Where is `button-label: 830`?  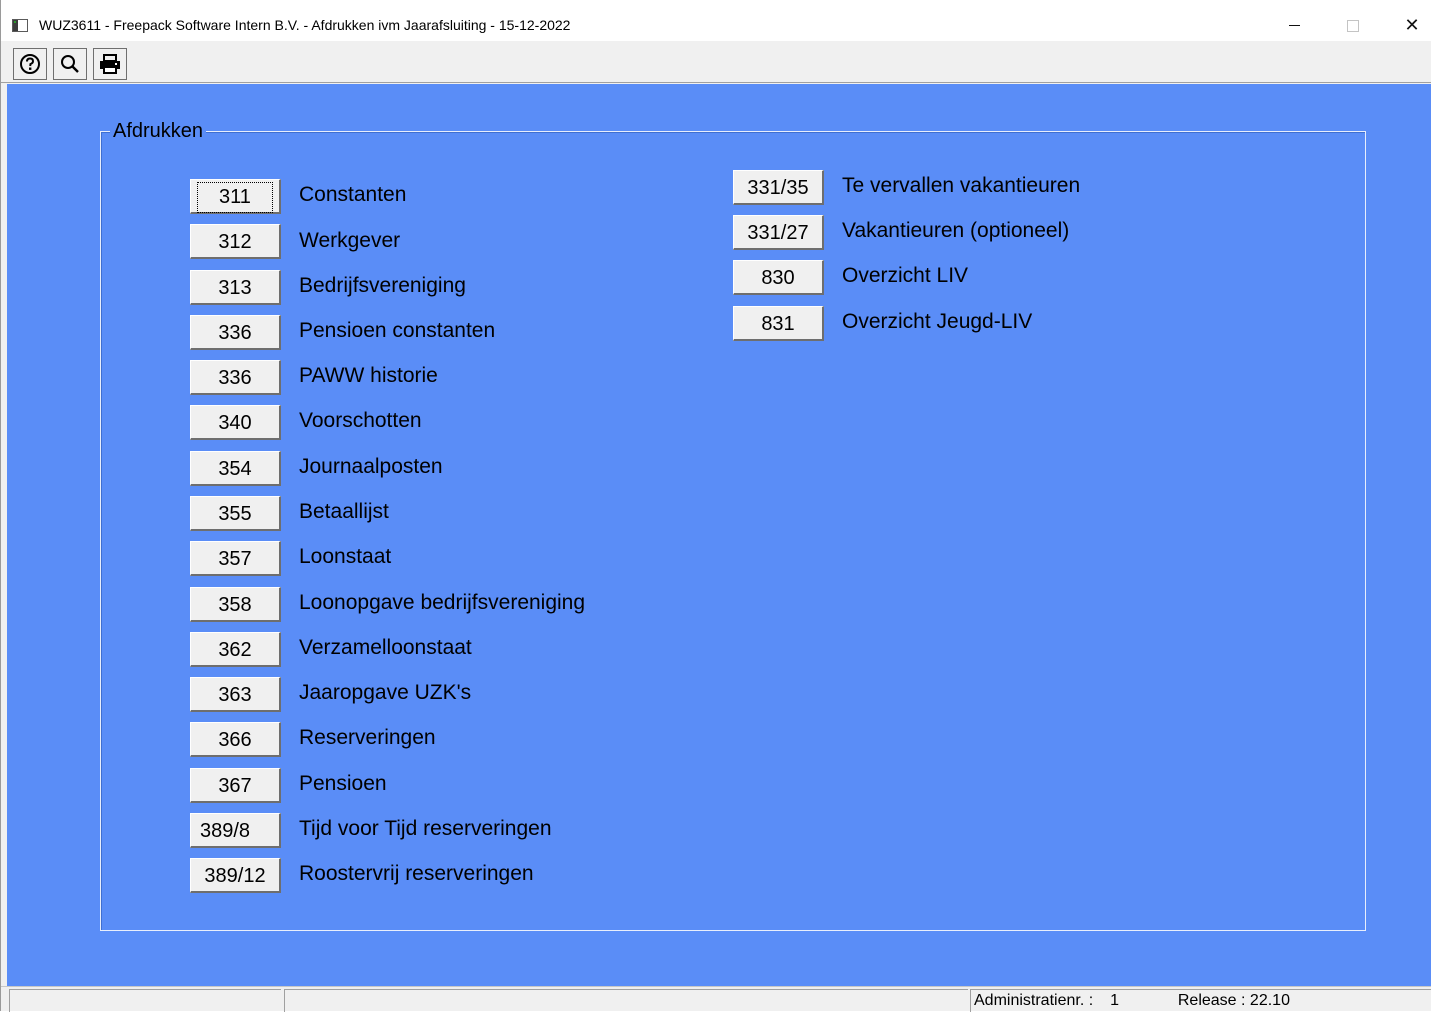 button-label: 830 is located at coordinates (778, 278).